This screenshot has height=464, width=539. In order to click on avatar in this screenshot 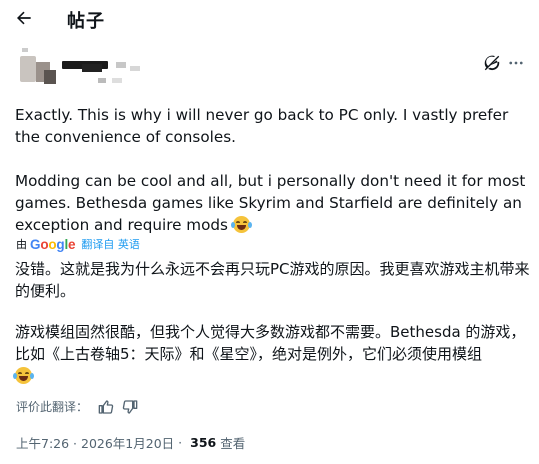, I will do `click(28, 69)`.